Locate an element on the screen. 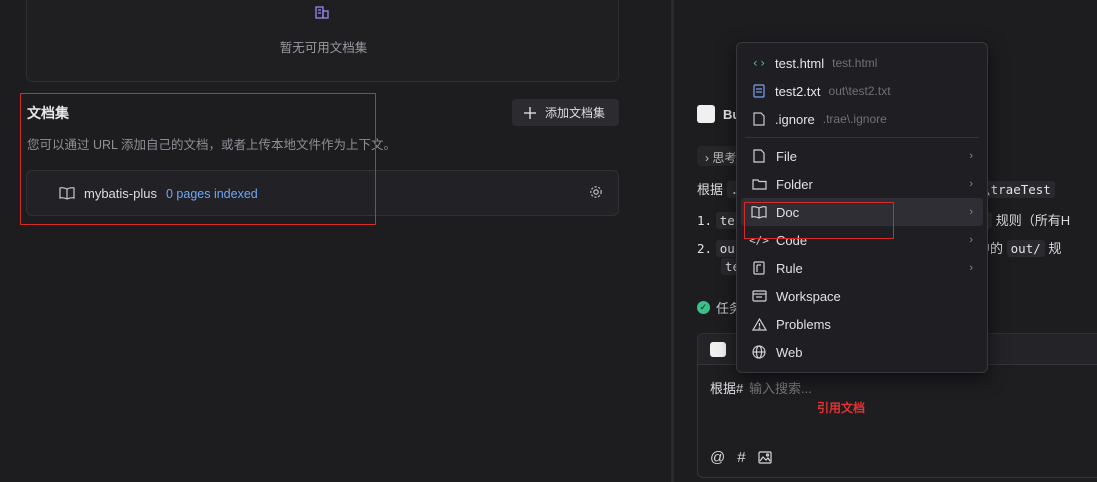 This screenshot has width=1097, height=482. recent-file-item: ‹› test.html test.html is located at coordinates (862, 63).